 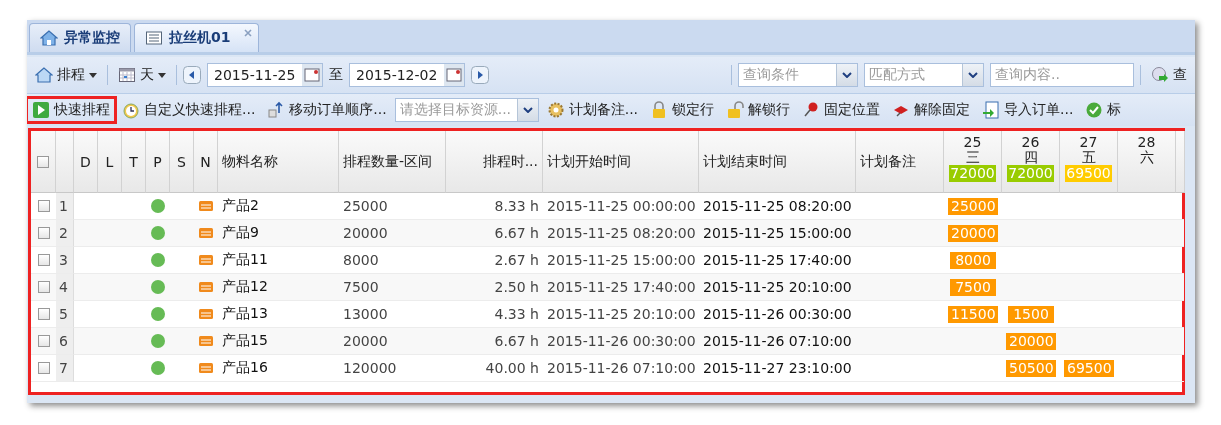 What do you see at coordinates (65, 314) in the screenshot?
I see `row-number: 5` at bounding box center [65, 314].